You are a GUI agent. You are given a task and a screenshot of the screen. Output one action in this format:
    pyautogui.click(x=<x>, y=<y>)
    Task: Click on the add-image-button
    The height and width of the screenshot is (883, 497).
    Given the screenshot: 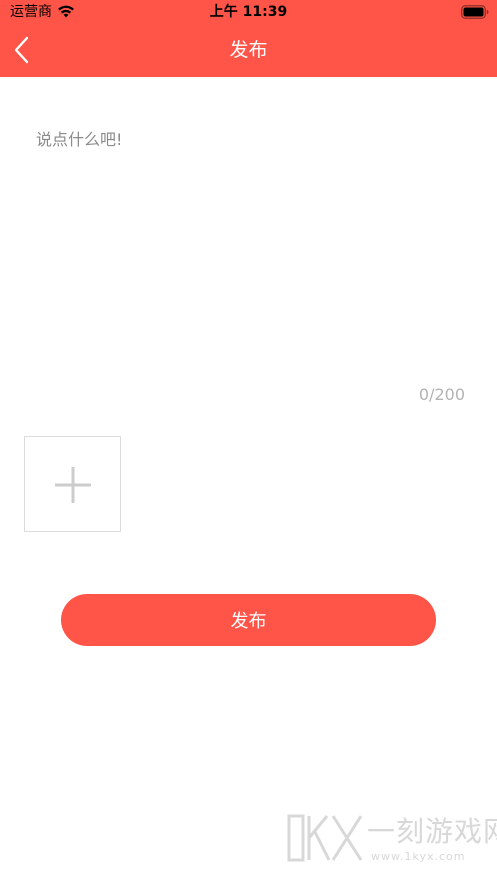 What is the action you would take?
    pyautogui.click(x=72, y=484)
    